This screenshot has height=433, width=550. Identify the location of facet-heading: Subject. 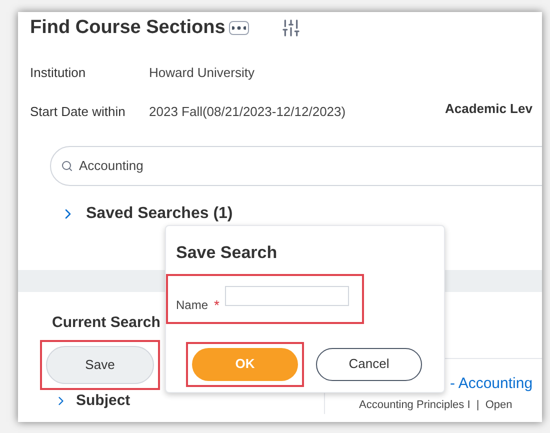
(103, 401).